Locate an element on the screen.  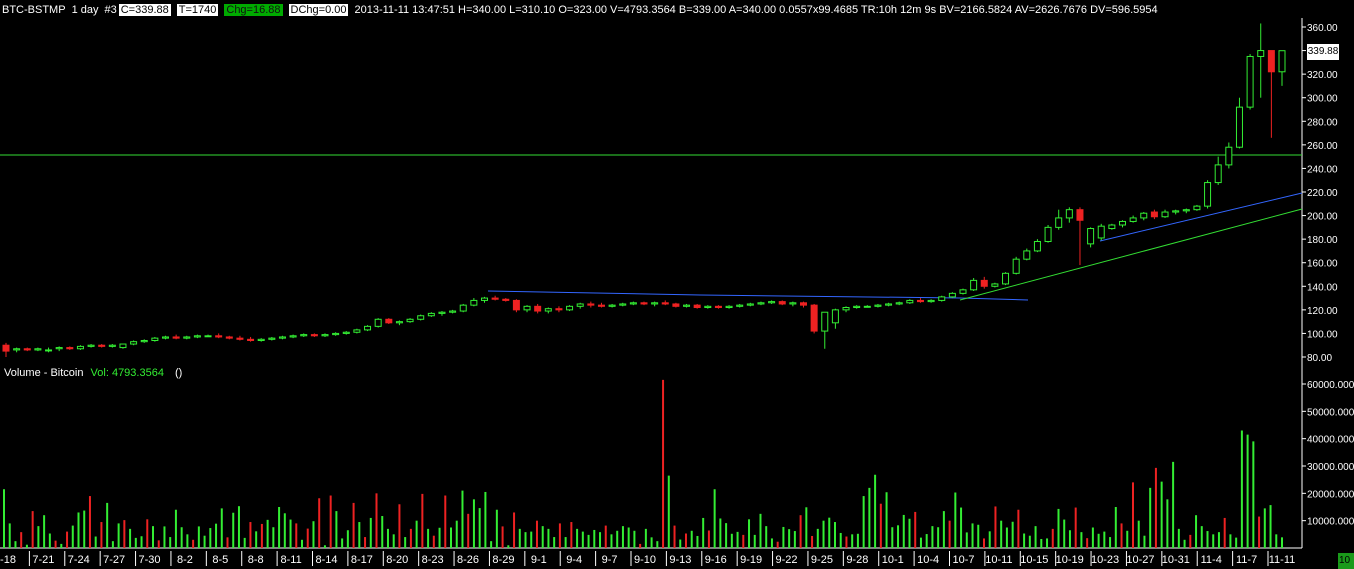
price-tick-label: 220.00 is located at coordinates (1322, 193).